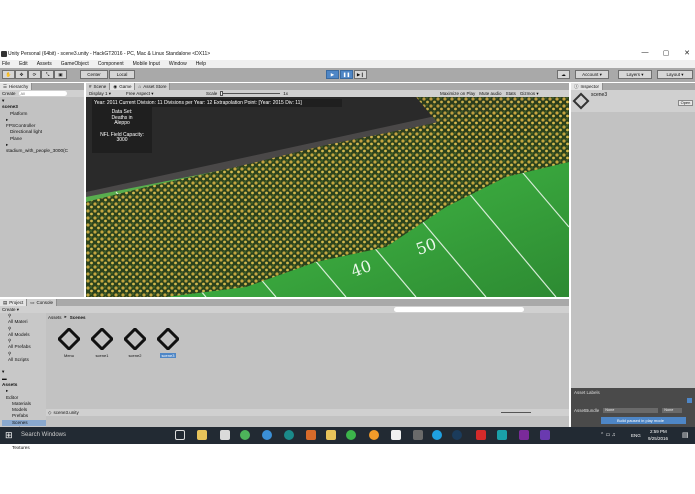 This screenshot has height=494, width=695. Describe the element at coordinates (351, 435) in the screenshot. I see `green-app-icon` at that location.